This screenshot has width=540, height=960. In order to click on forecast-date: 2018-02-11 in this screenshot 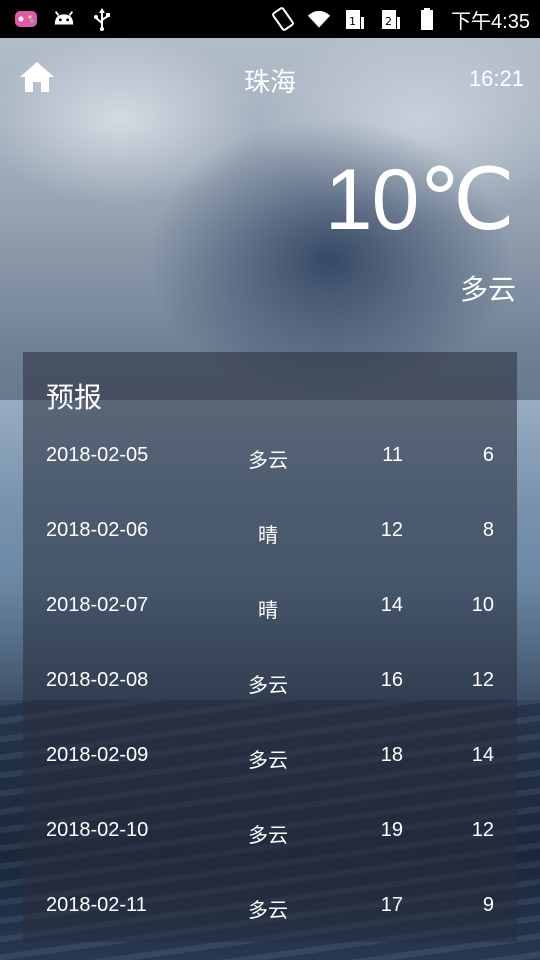, I will do `click(96, 905)`.